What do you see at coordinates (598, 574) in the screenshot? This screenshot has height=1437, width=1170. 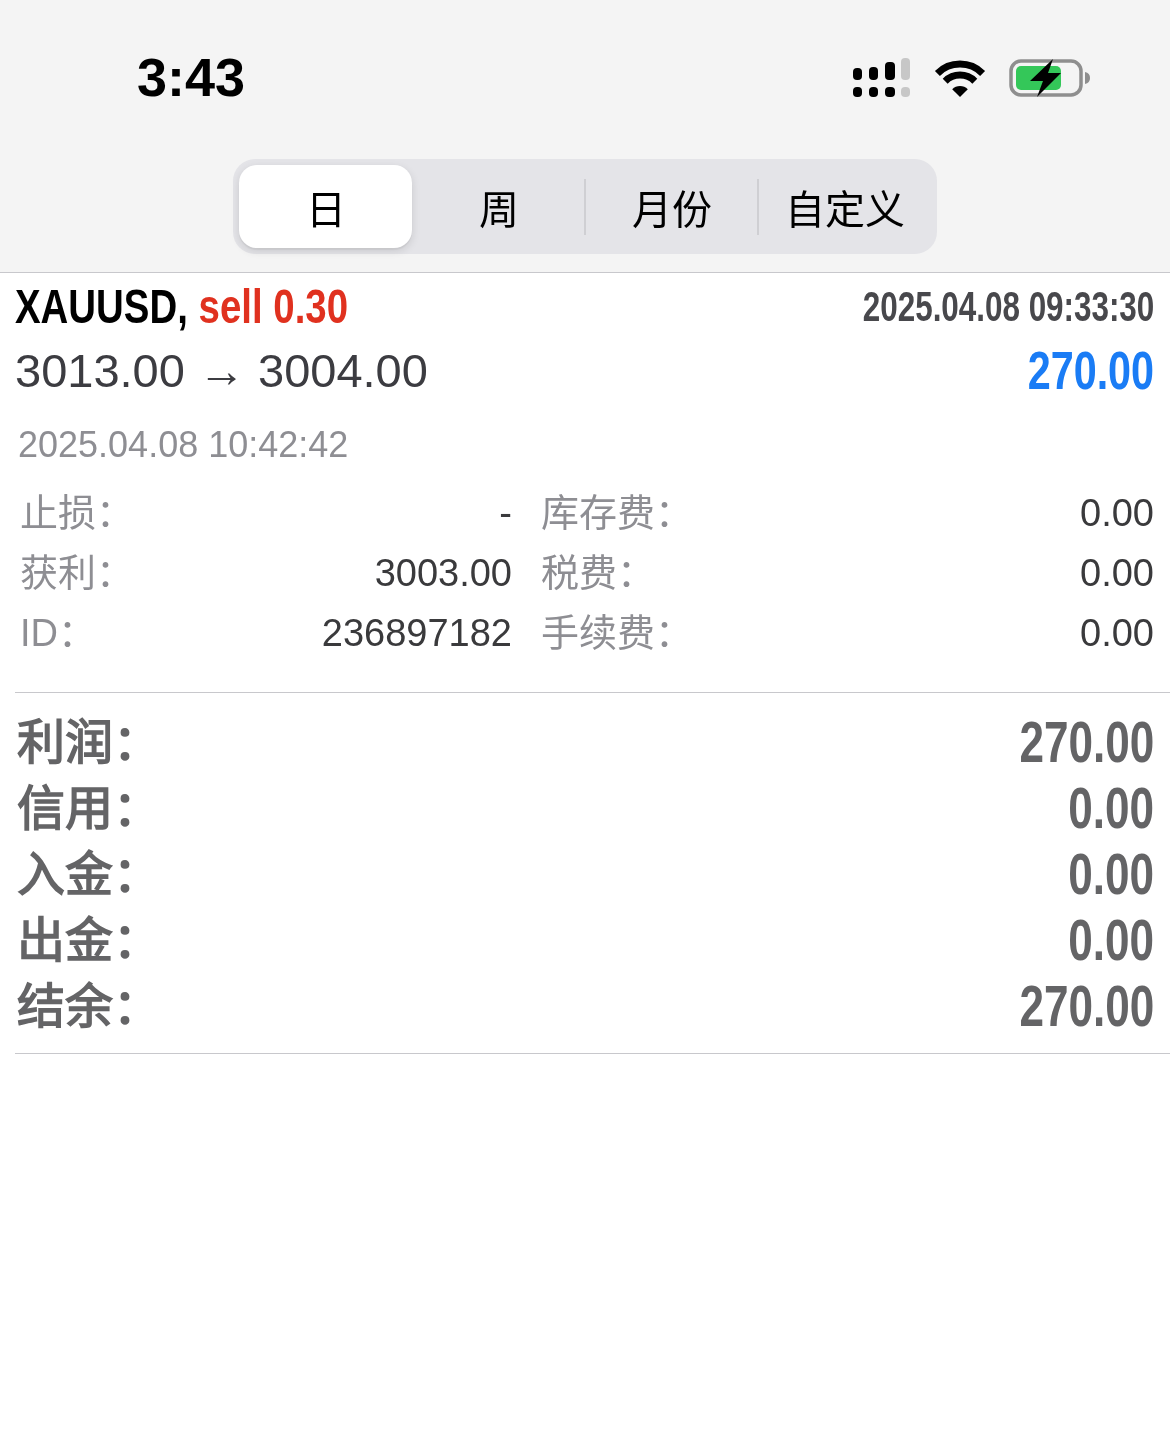 I see `detail-label: 税费：` at bounding box center [598, 574].